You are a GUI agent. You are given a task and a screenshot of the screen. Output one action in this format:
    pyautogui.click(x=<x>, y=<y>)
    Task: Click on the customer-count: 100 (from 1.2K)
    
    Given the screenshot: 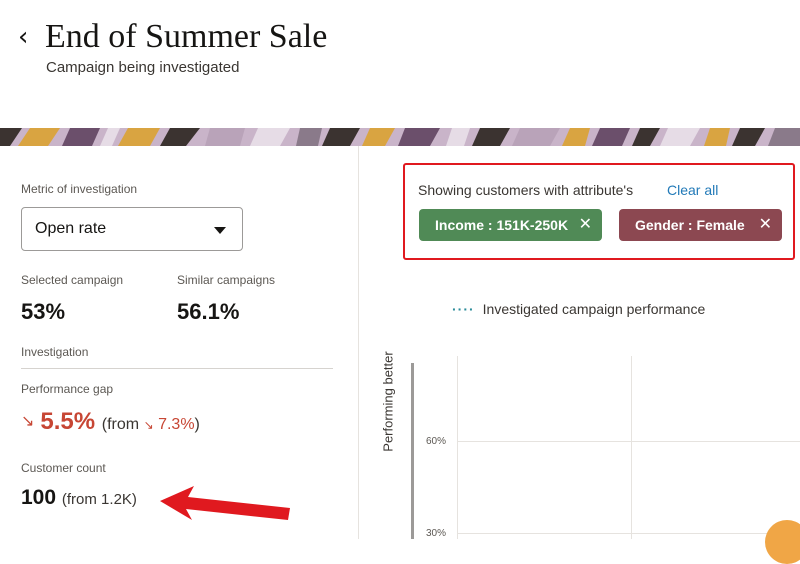 What is the action you would take?
    pyautogui.click(x=79, y=498)
    